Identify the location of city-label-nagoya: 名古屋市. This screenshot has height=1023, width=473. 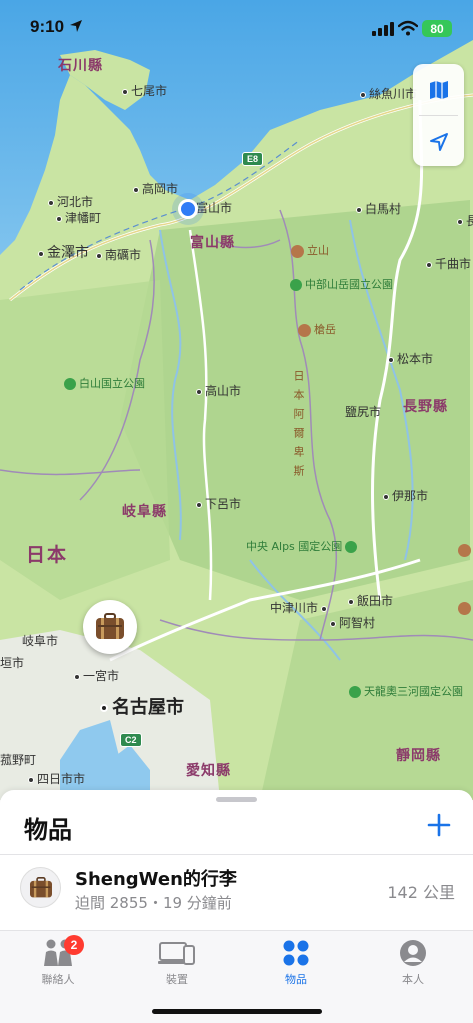
(142, 706).